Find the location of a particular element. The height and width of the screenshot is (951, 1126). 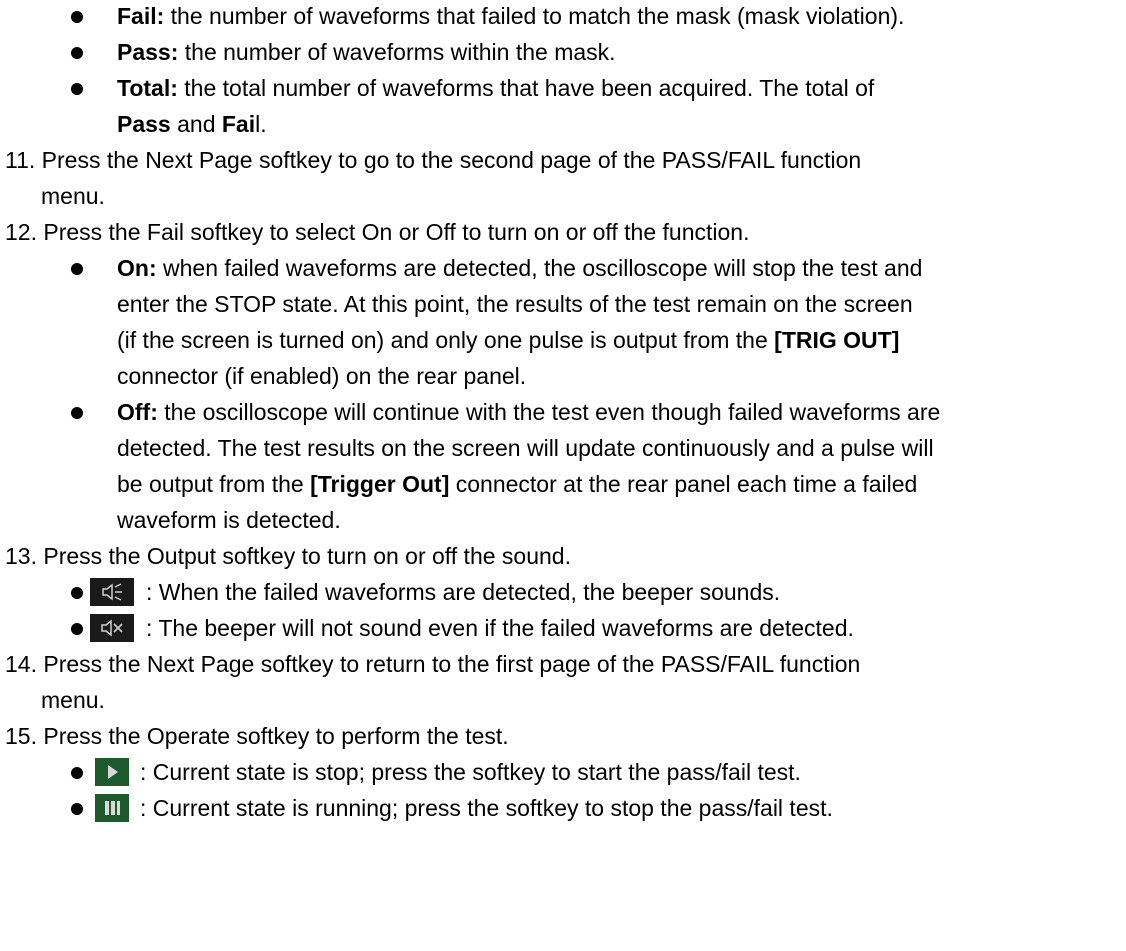

trigger-out-label: [Trigger Out] is located at coordinates (380, 484).